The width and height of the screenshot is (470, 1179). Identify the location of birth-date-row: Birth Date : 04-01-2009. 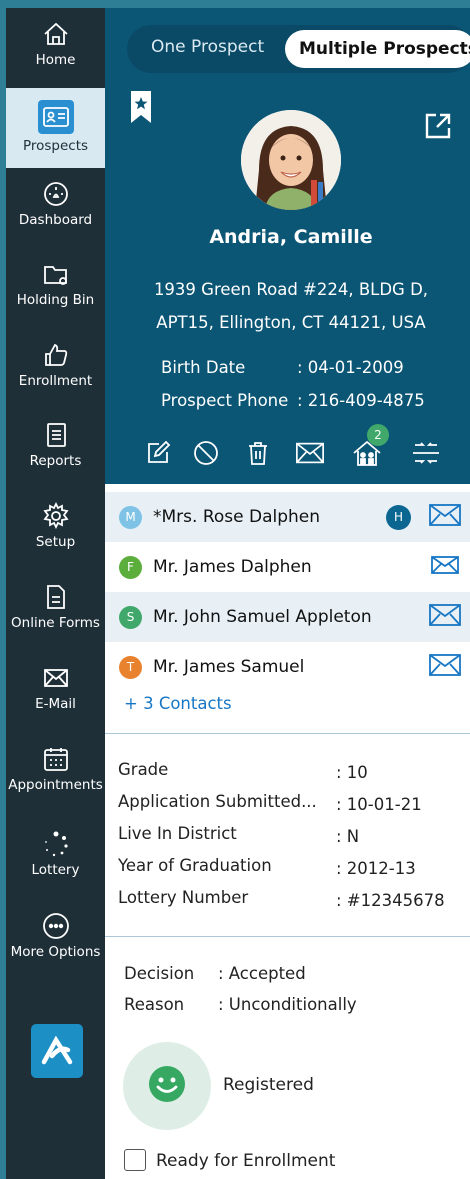
(282, 367).